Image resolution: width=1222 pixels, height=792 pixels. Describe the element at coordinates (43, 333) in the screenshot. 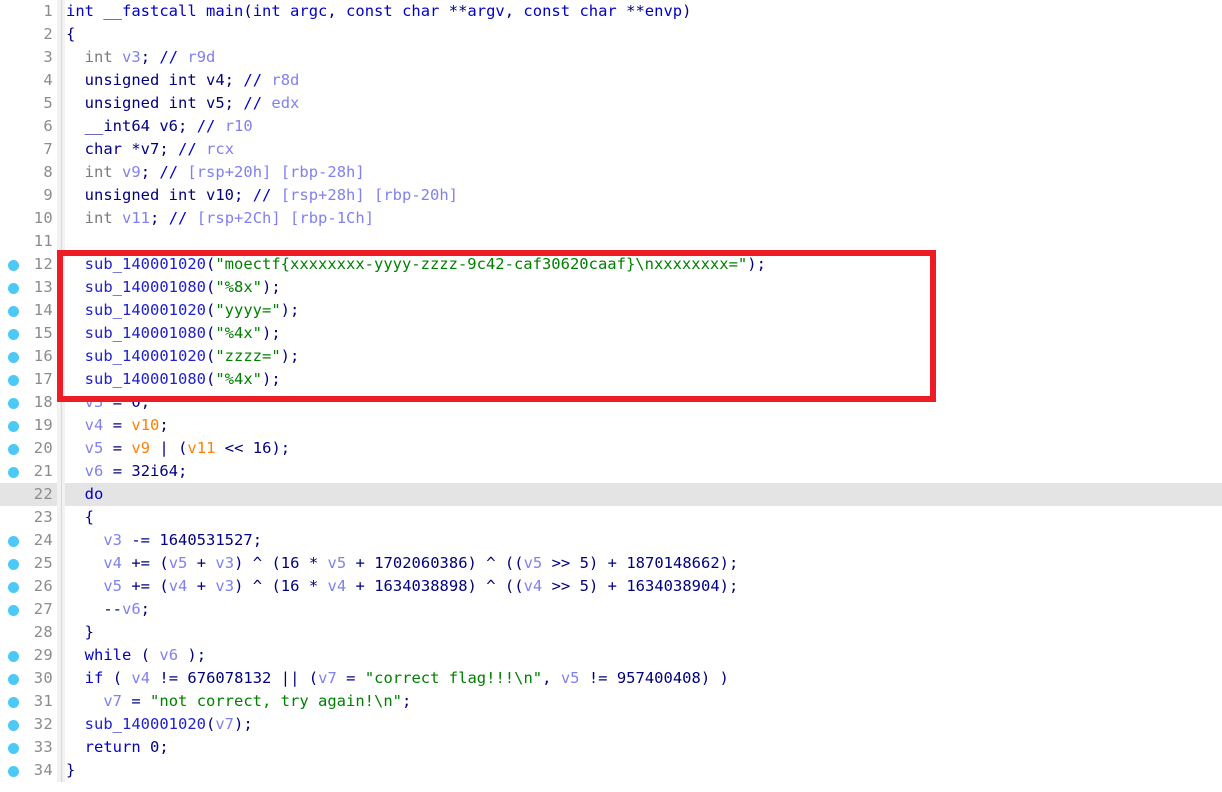

I see `line-number: 15` at that location.